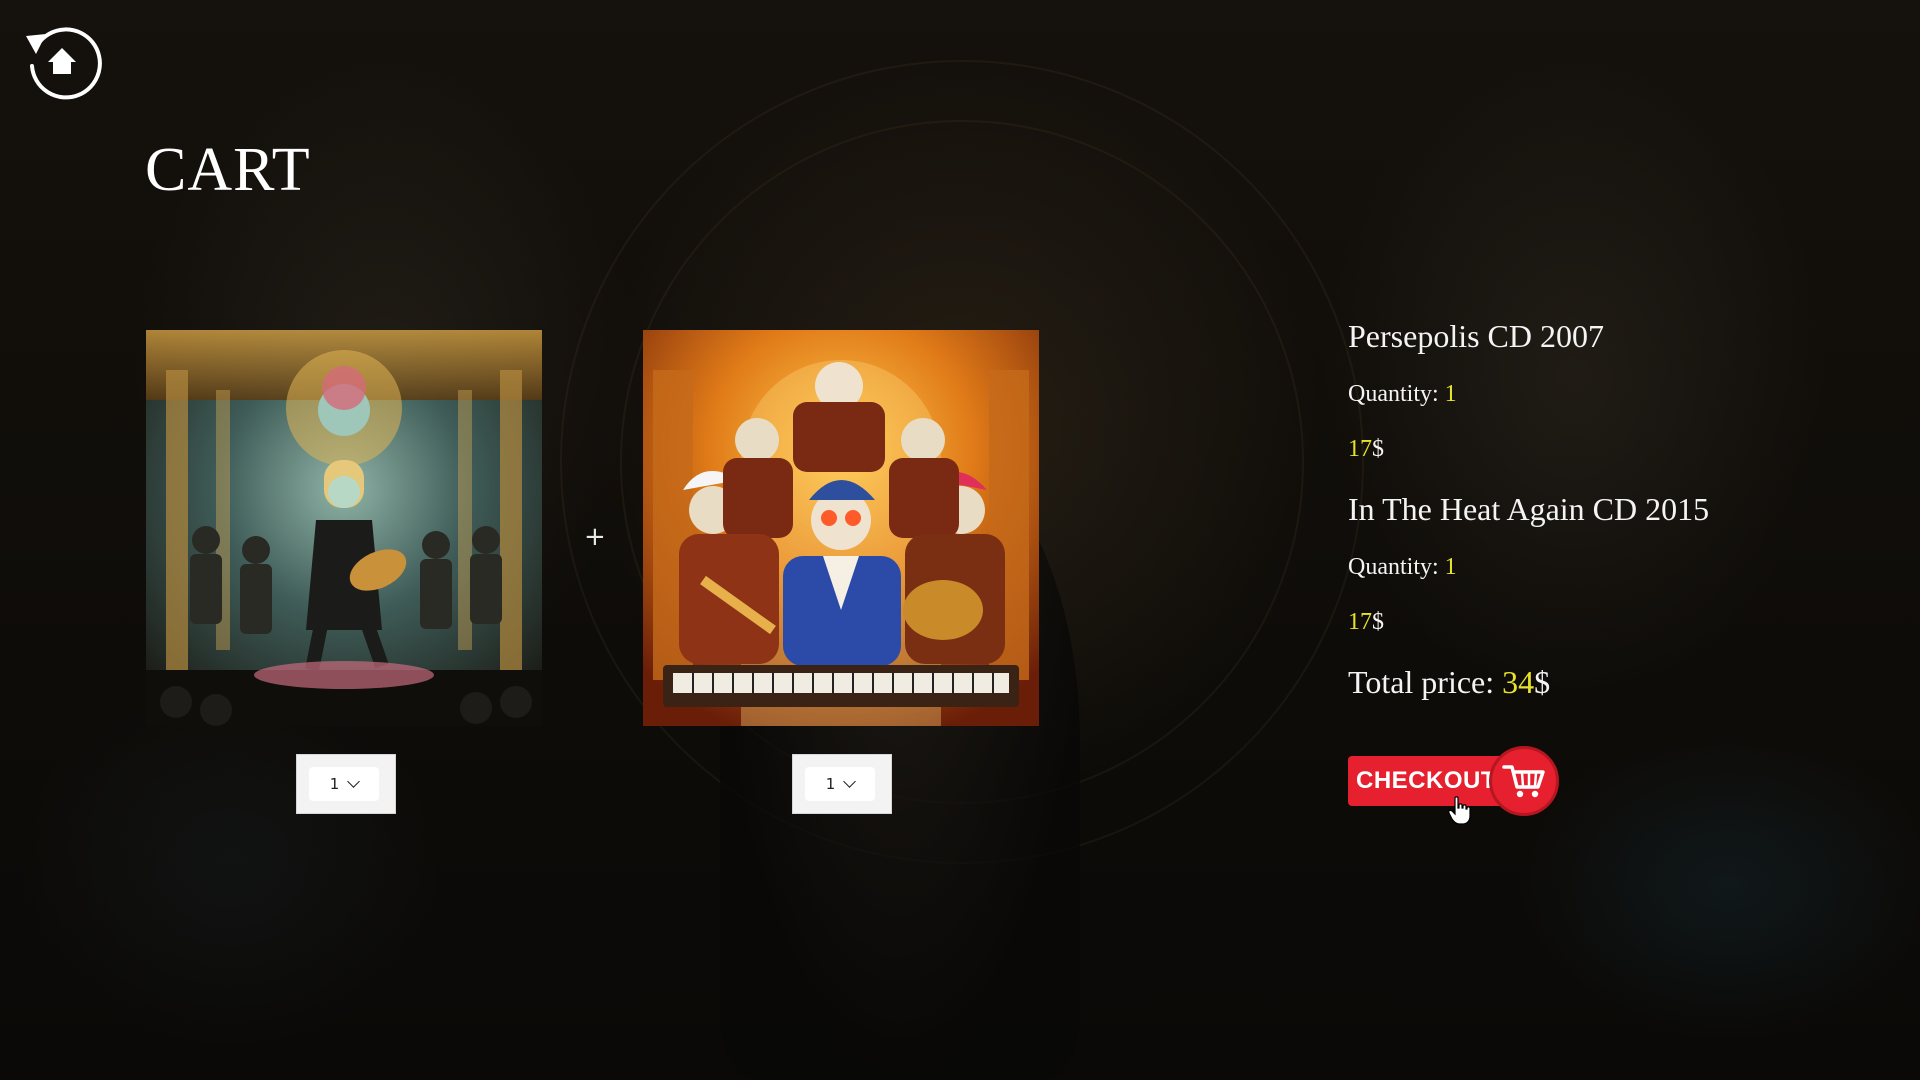  Describe the element at coordinates (228, 170) in the screenshot. I see `page-title: CART` at that location.